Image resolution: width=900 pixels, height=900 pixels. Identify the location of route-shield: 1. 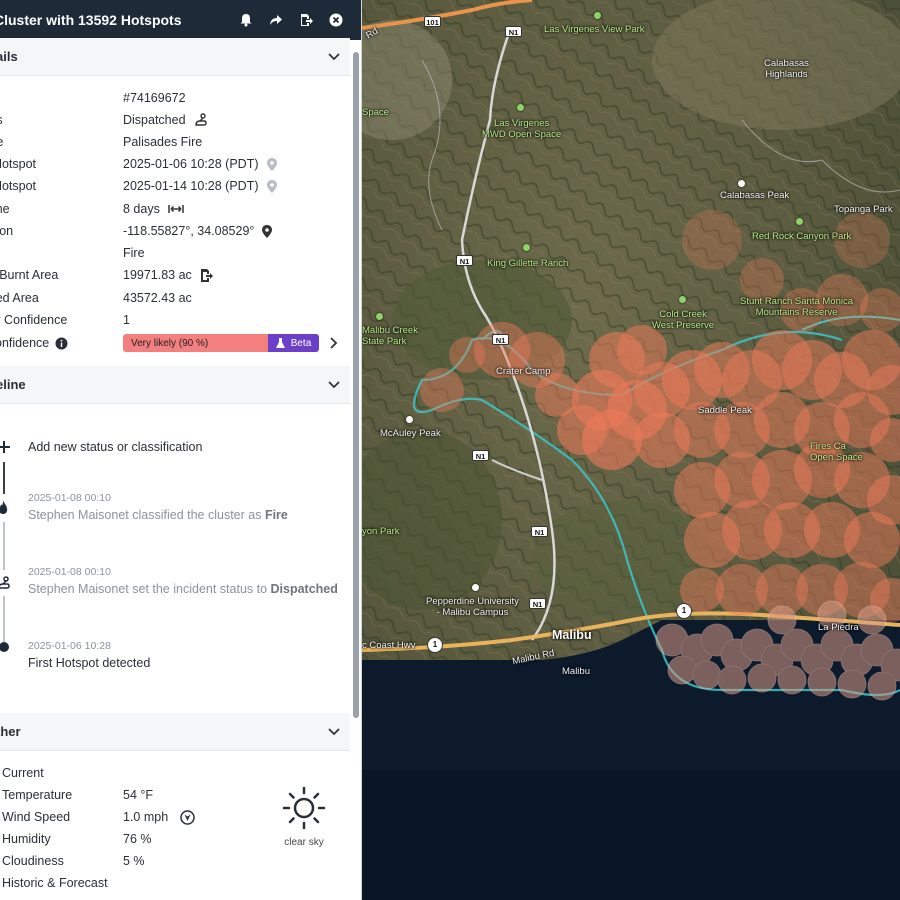
(435, 645).